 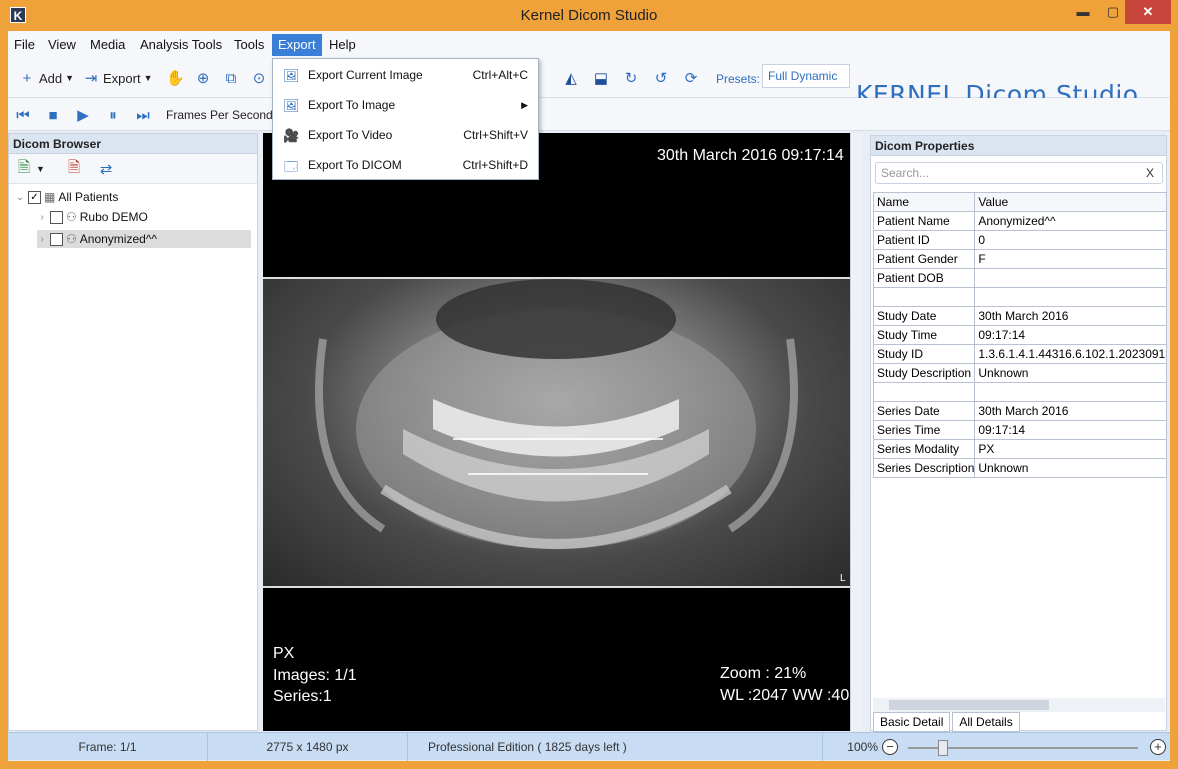 I want to click on table-row: Patient ID 0, so click(x=1020, y=240).